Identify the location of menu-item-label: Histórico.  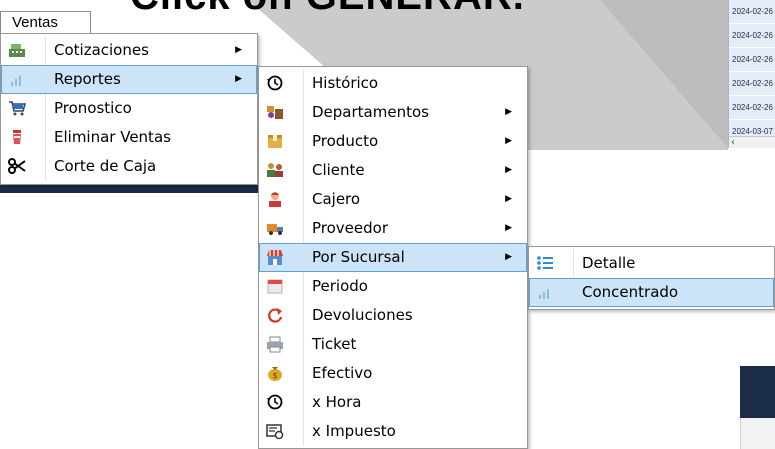
(345, 83).